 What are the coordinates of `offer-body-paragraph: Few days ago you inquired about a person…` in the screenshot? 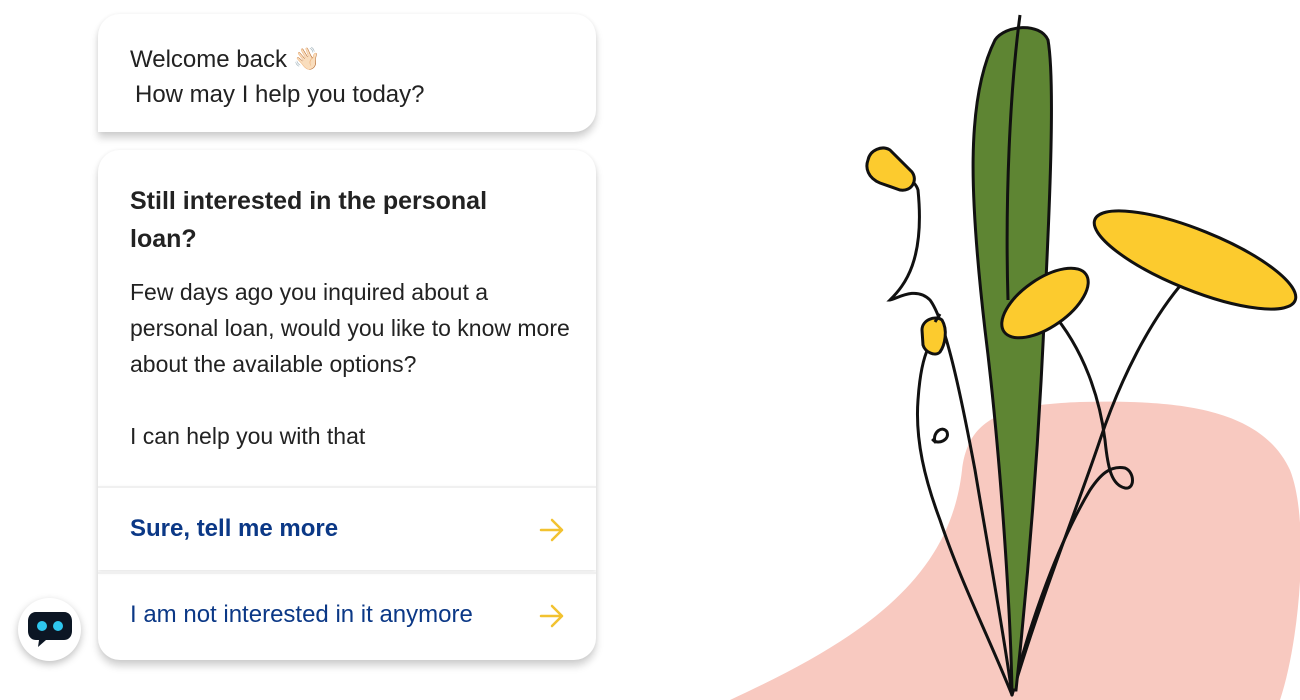 It's located at (350, 328).